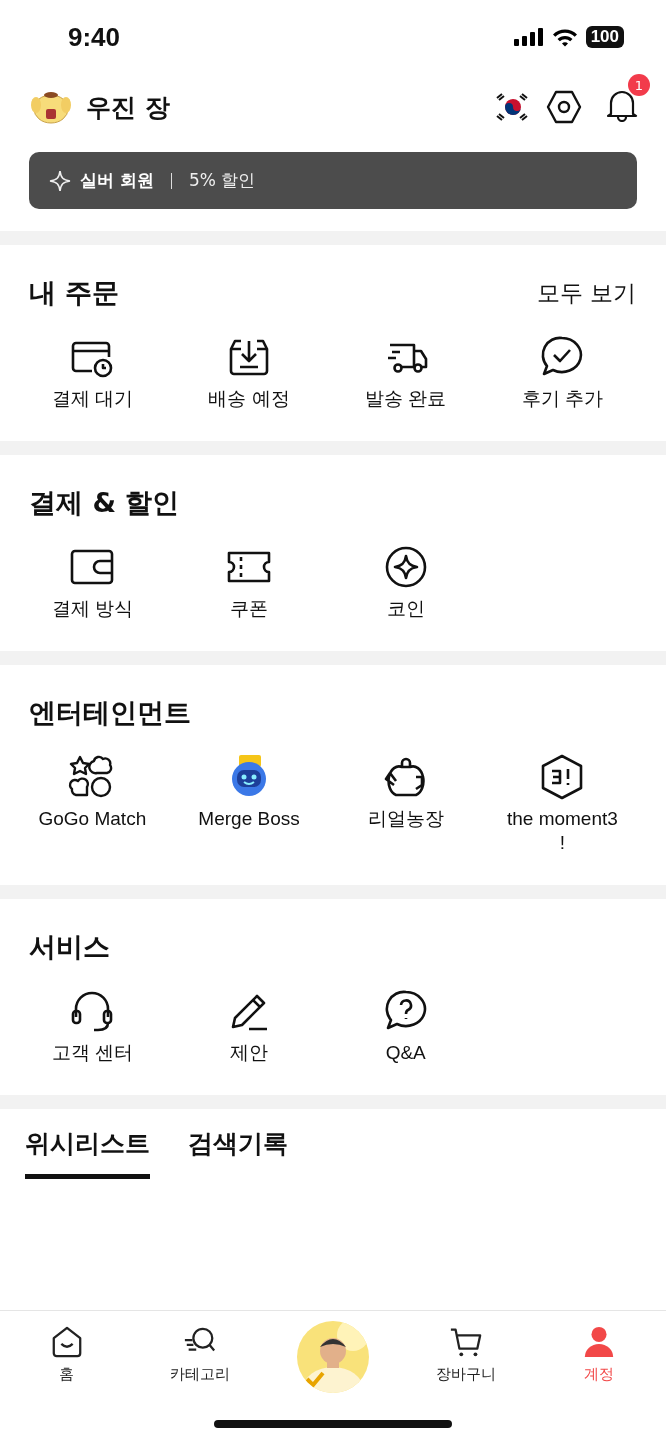 The image size is (666, 1440). What do you see at coordinates (586, 293) in the screenshot?
I see `view-all-link: 모두 보기` at bounding box center [586, 293].